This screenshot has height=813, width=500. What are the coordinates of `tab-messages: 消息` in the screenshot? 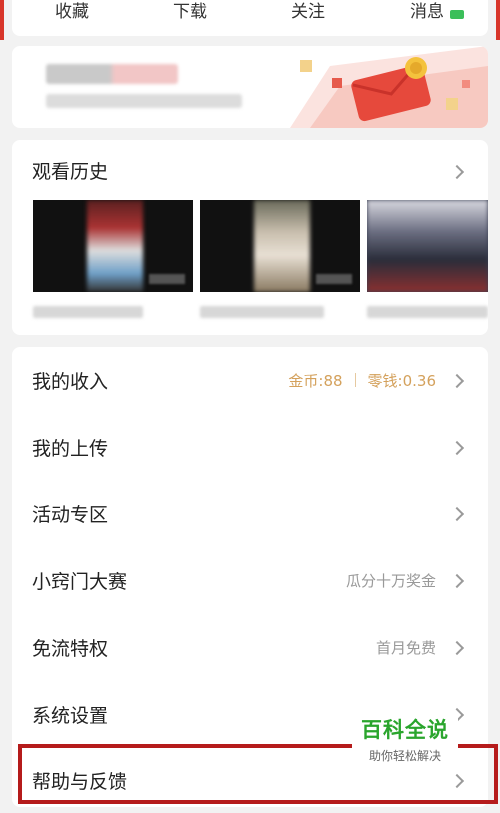 It's located at (427, 11).